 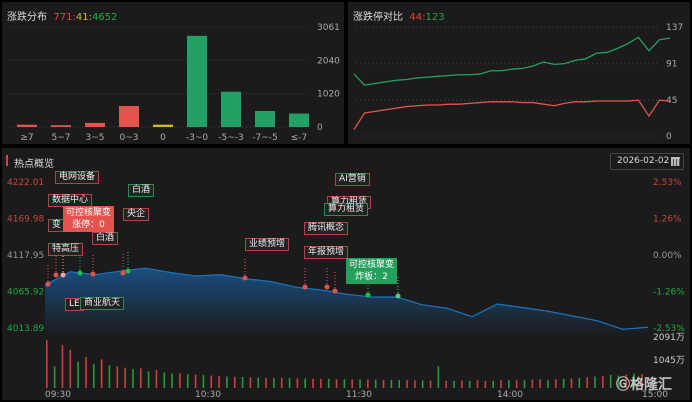 I want to click on concept-tag: 年报预增, so click(x=326, y=252).